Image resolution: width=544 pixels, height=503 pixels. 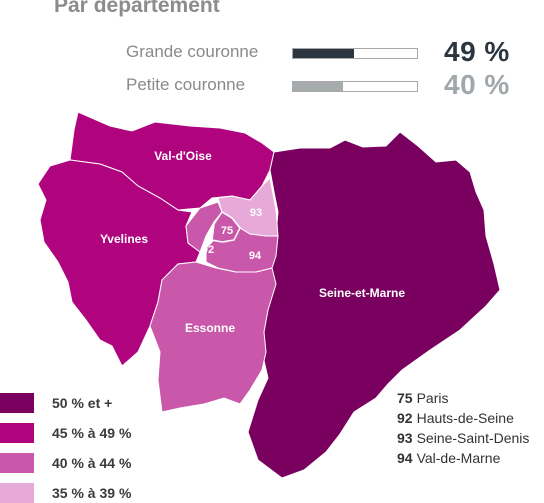 What do you see at coordinates (213, 337) in the screenshot?
I see `department-essonne` at bounding box center [213, 337].